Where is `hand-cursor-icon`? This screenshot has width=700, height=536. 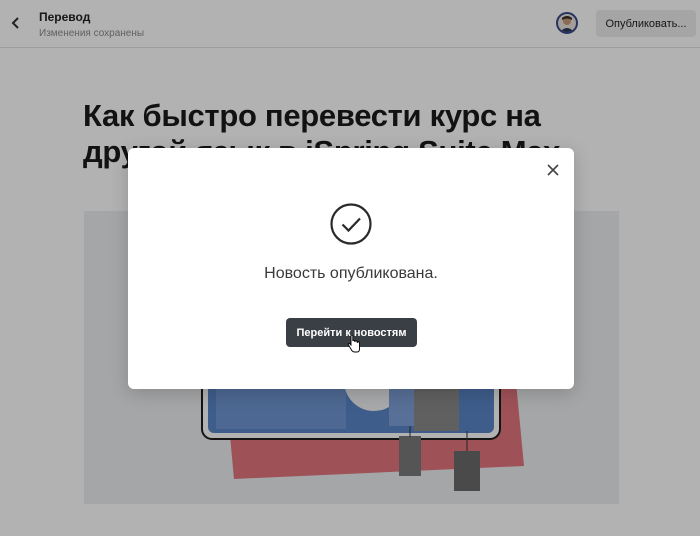 hand-cursor-icon is located at coordinates (353, 344).